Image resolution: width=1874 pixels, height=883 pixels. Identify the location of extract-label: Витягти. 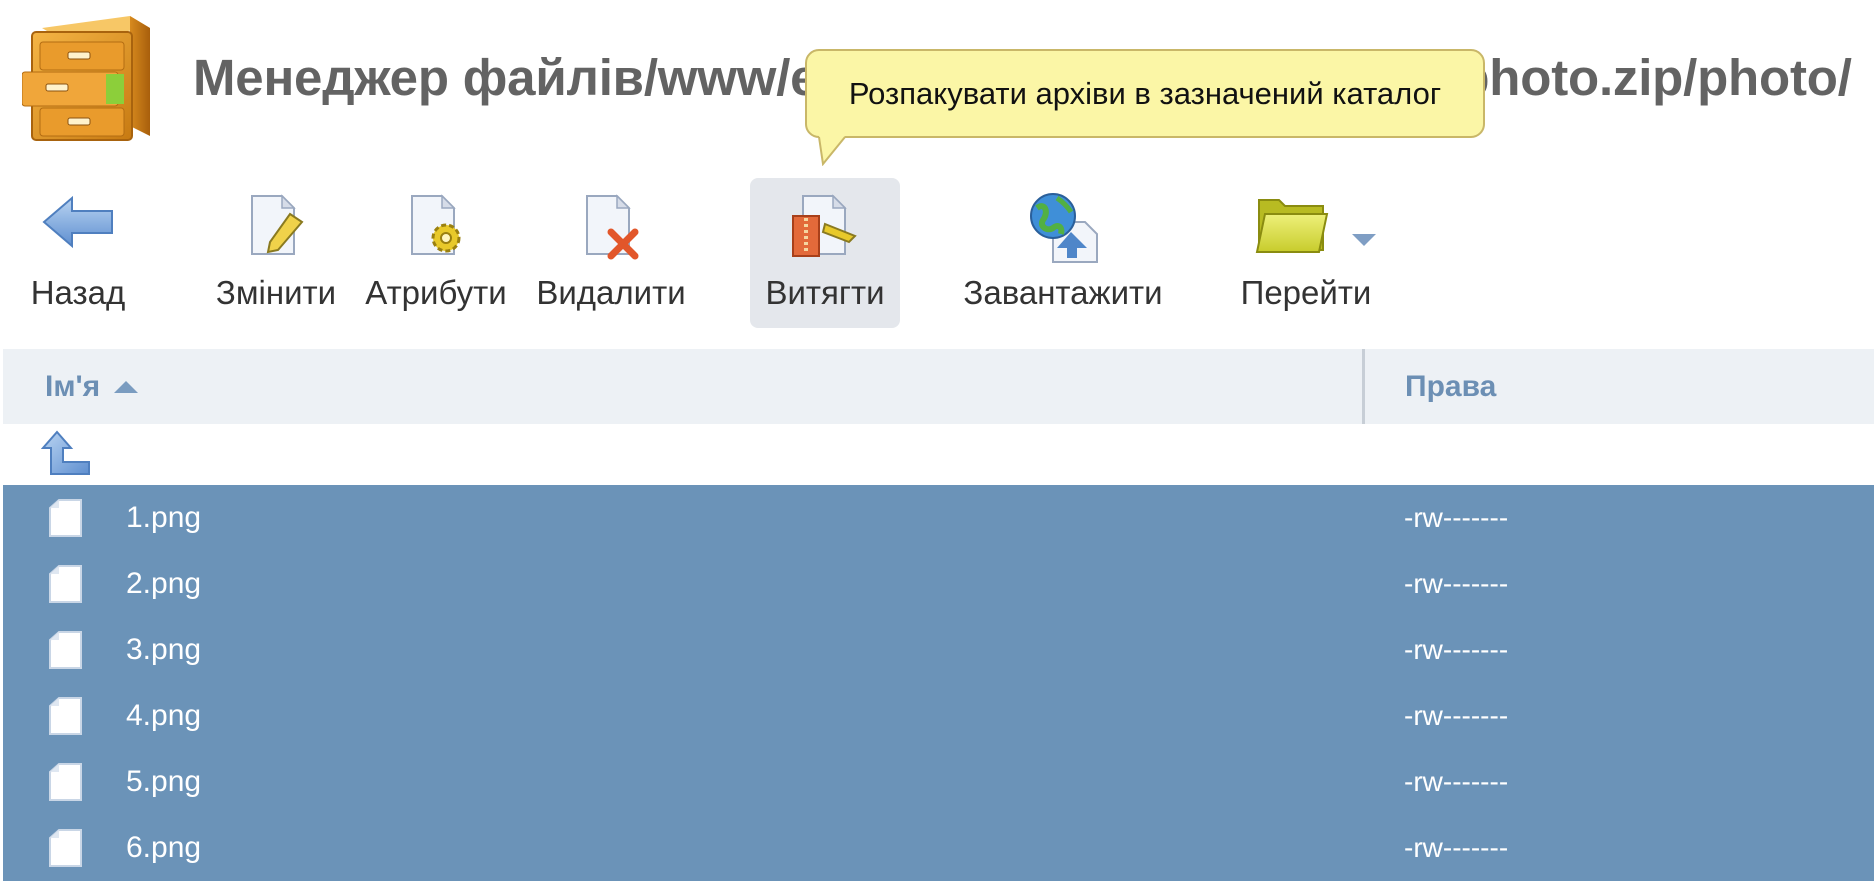
(825, 292).